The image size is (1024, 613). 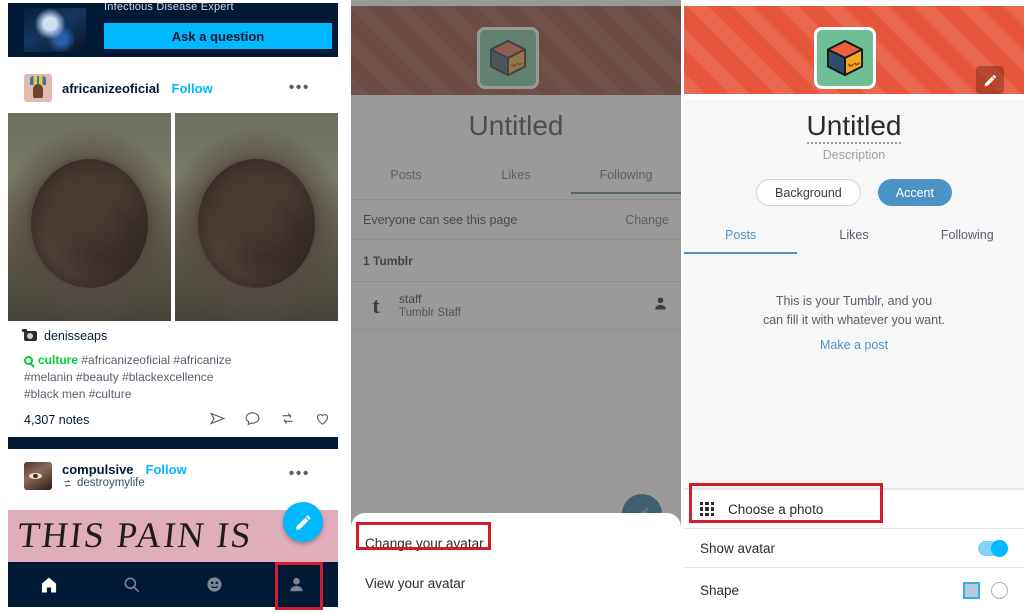 I want to click on color-pill-group: Background Accent, so click(x=854, y=192).